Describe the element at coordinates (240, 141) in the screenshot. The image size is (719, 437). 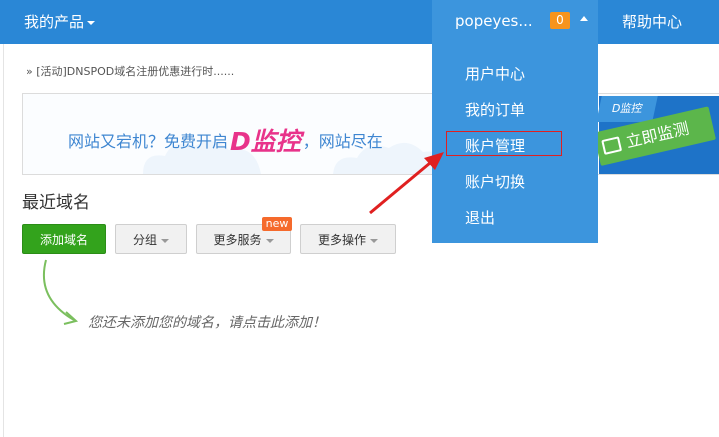
I see `d-monitor-logo-letter: D` at that location.